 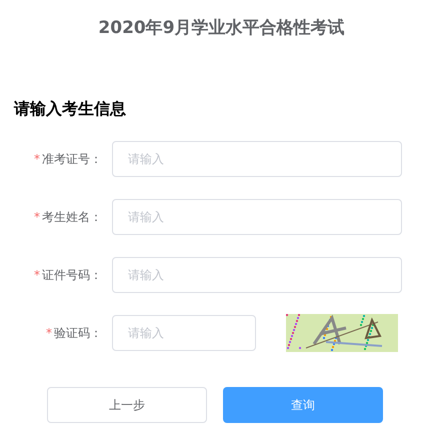 I want to click on captcha-field: 请输入, so click(x=184, y=332).